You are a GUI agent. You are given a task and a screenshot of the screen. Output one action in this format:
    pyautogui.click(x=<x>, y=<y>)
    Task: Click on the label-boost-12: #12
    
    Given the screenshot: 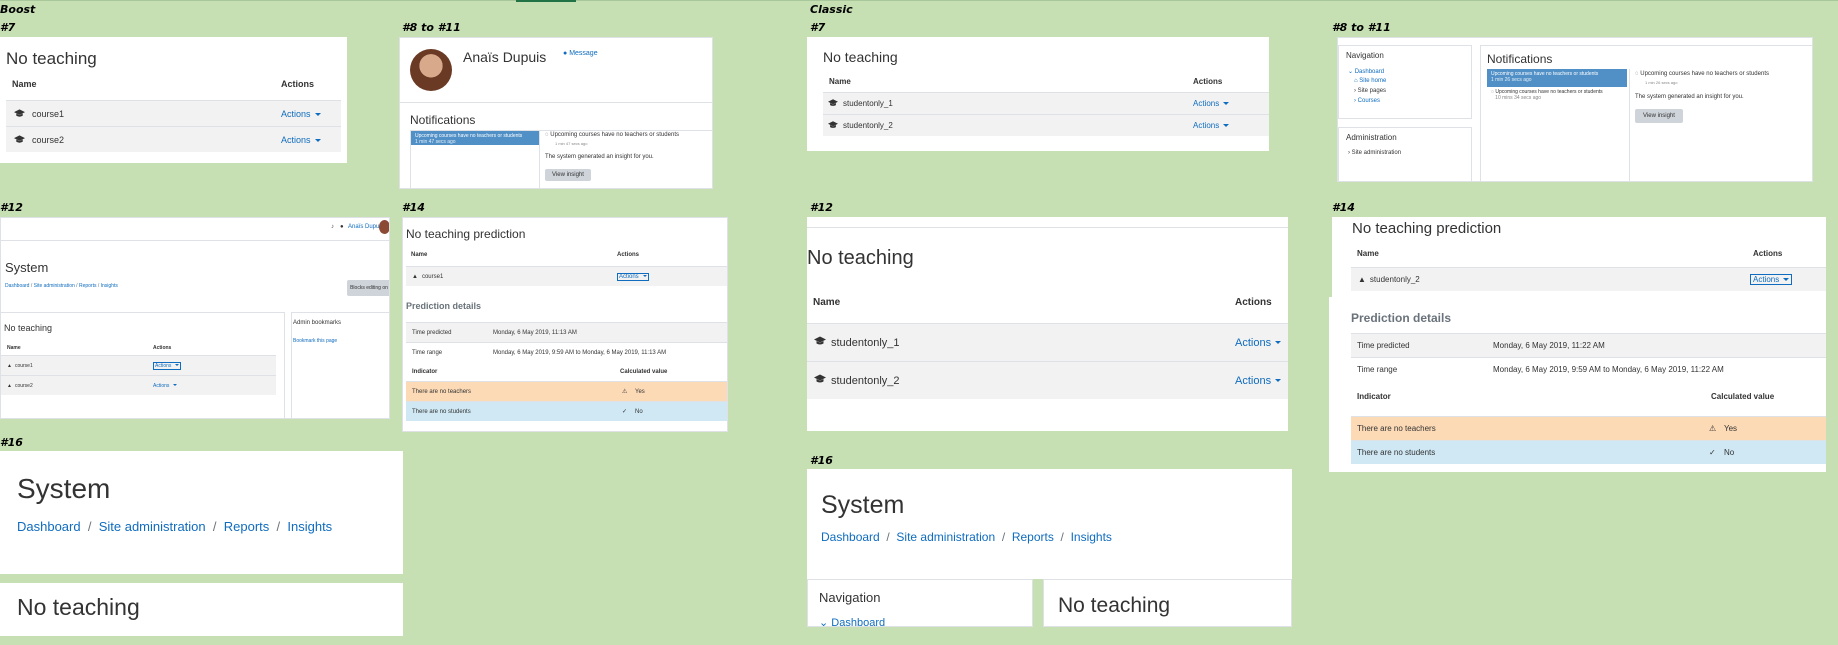 What is the action you would take?
    pyautogui.click(x=11, y=207)
    